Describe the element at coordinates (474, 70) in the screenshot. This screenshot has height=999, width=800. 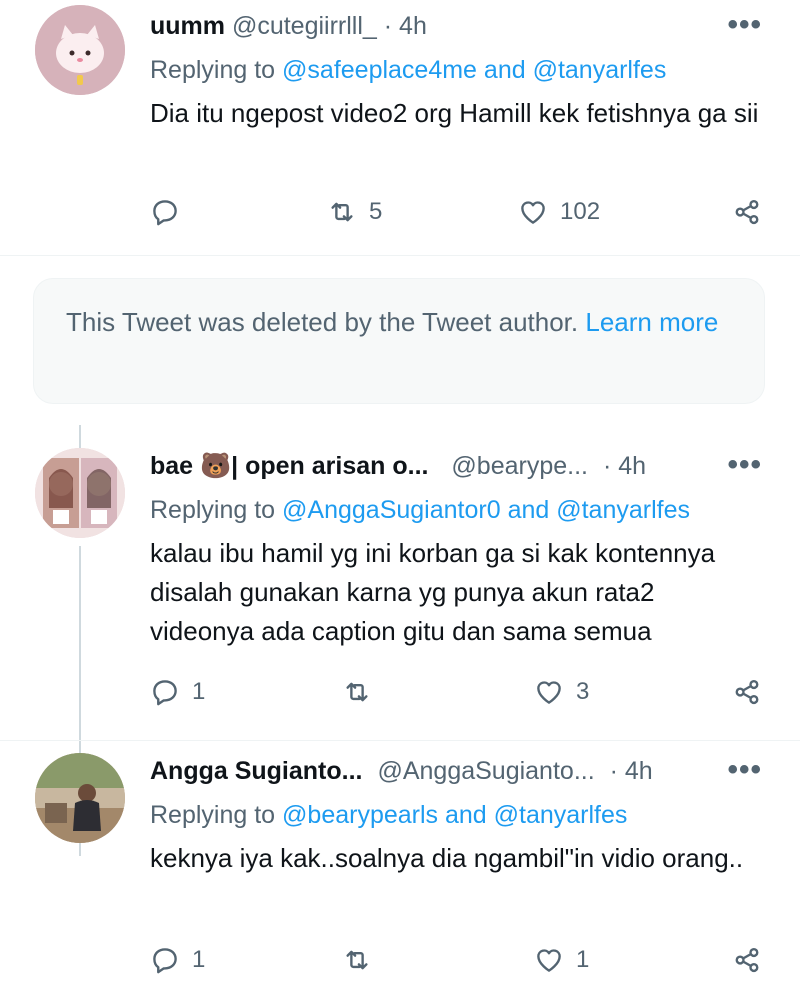
I see `replying-to-links: @safeeplace4me and @tanyarlfes` at that location.